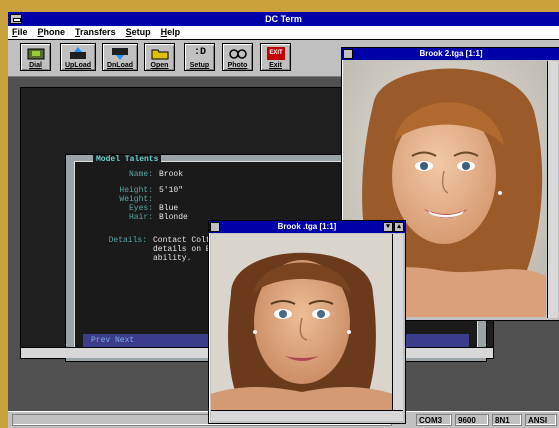 The height and width of the screenshot is (428, 559). I want to click on system-menu-icon, so click(16, 19).